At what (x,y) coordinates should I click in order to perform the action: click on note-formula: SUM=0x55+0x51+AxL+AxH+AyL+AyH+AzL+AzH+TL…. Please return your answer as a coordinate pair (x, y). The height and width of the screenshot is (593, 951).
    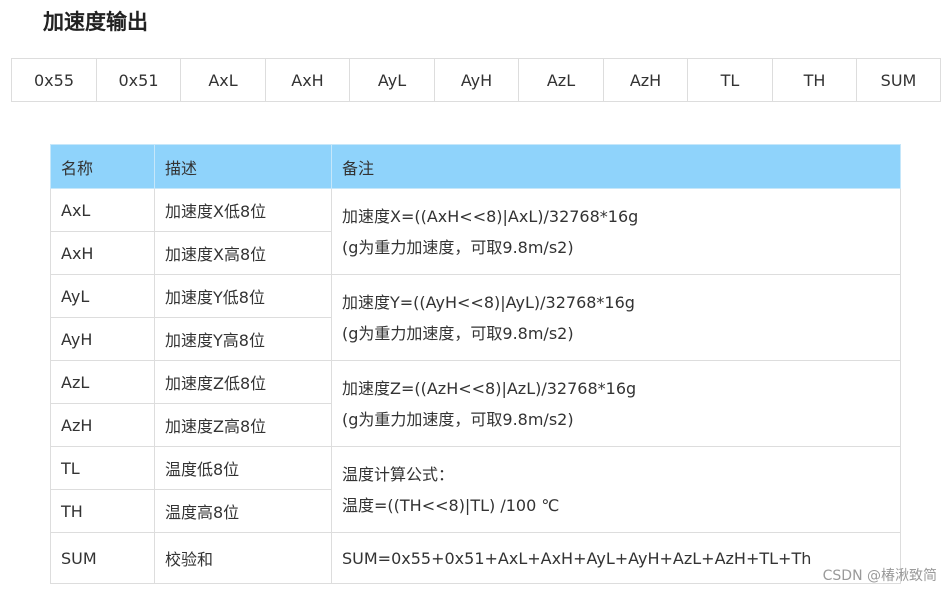
    Looking at the image, I should click on (577, 558).